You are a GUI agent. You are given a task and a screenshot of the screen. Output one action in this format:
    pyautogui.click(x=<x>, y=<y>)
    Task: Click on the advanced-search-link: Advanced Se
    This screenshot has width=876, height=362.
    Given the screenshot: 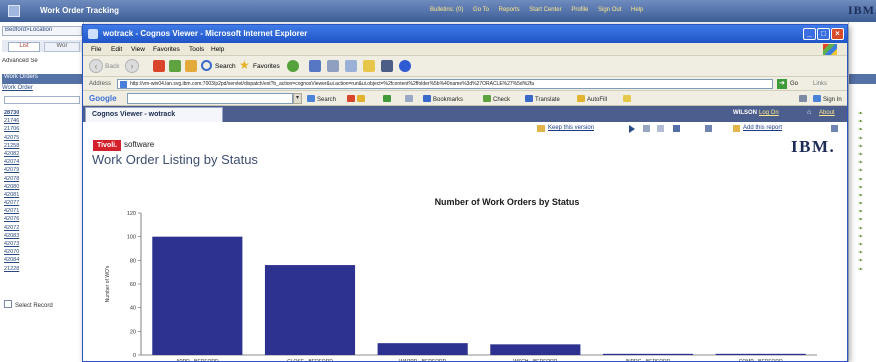 What is the action you would take?
    pyautogui.click(x=42, y=64)
    